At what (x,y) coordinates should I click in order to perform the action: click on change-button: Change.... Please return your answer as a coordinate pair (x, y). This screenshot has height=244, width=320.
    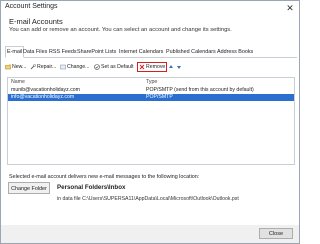
    Looking at the image, I should click on (75, 67).